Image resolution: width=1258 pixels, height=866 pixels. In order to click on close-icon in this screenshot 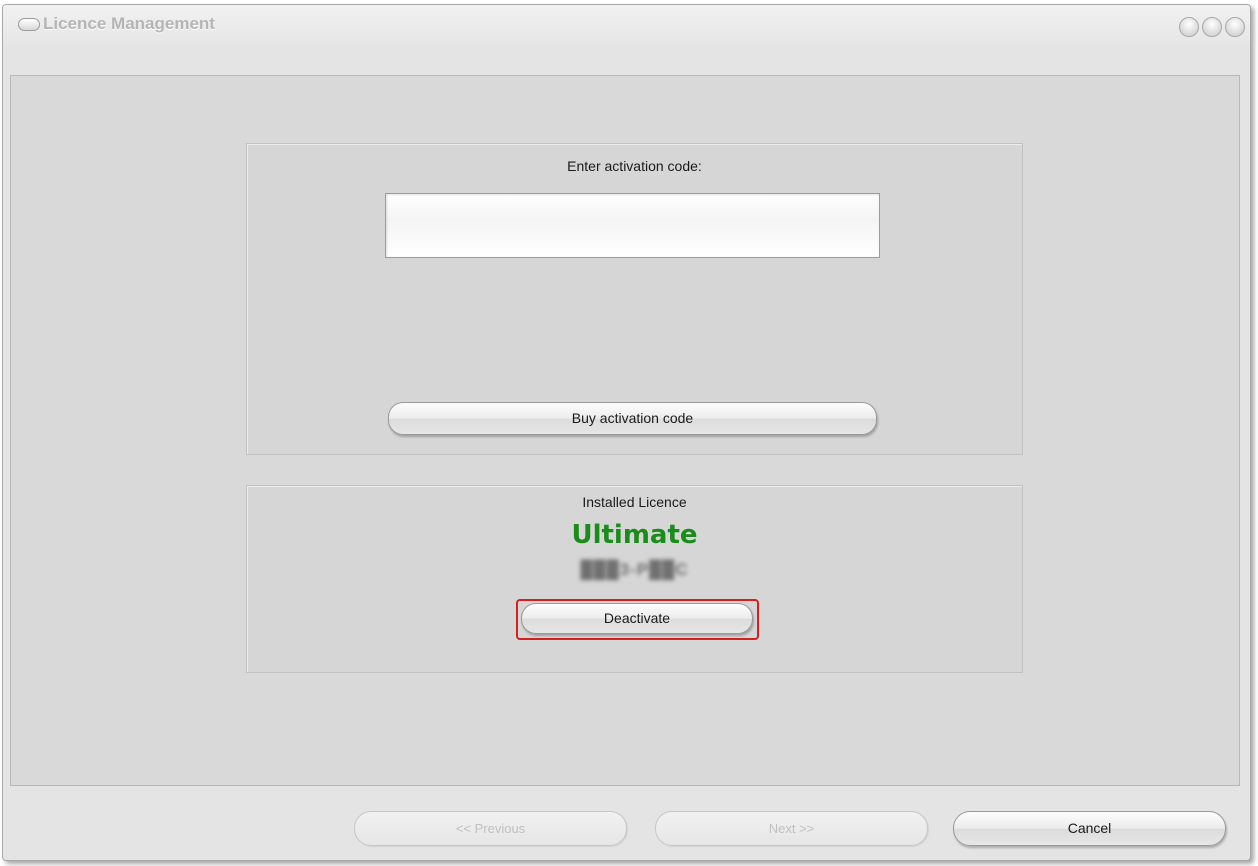, I will do `click(1235, 27)`.